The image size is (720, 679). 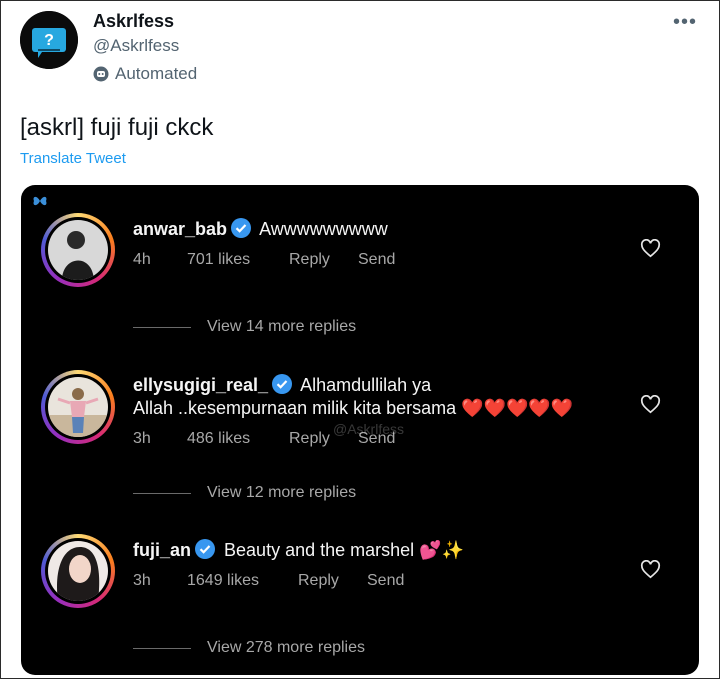 I want to click on view-replies-link: View 12 more replies, so click(x=244, y=493).